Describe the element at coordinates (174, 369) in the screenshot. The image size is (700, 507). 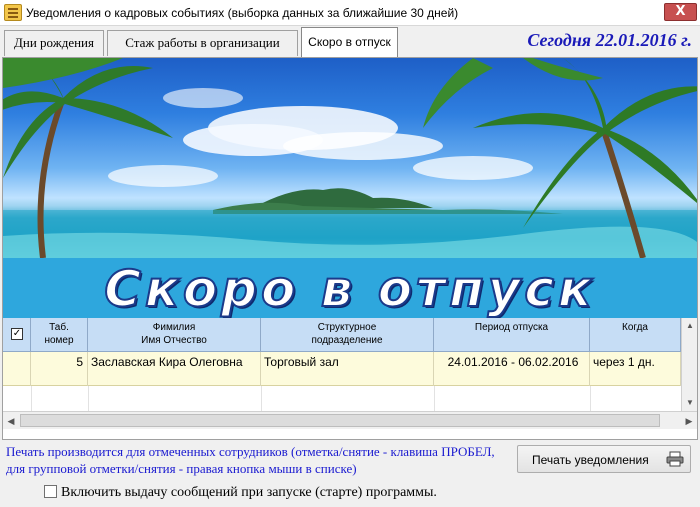
I see `cell-name: Заславская Кира Олеговна` at that location.